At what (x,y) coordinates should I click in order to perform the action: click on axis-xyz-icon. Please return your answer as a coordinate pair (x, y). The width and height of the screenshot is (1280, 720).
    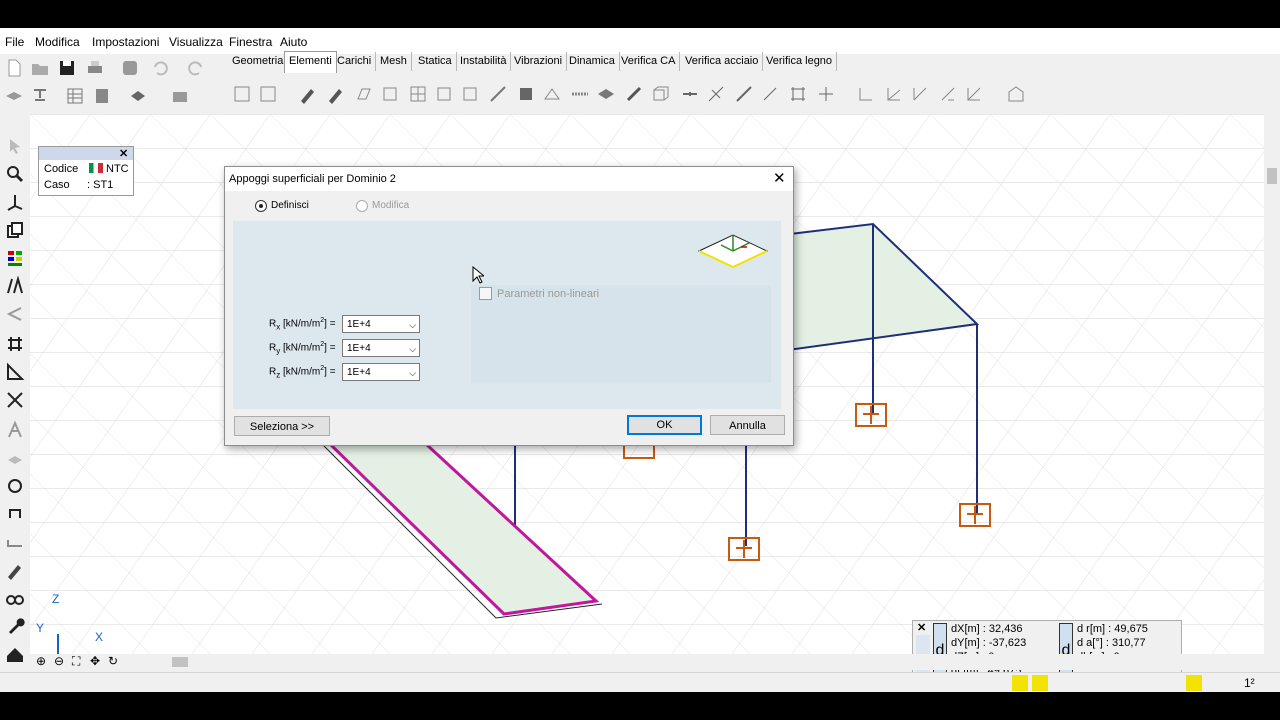
    Looking at the image, I should click on (974, 94).